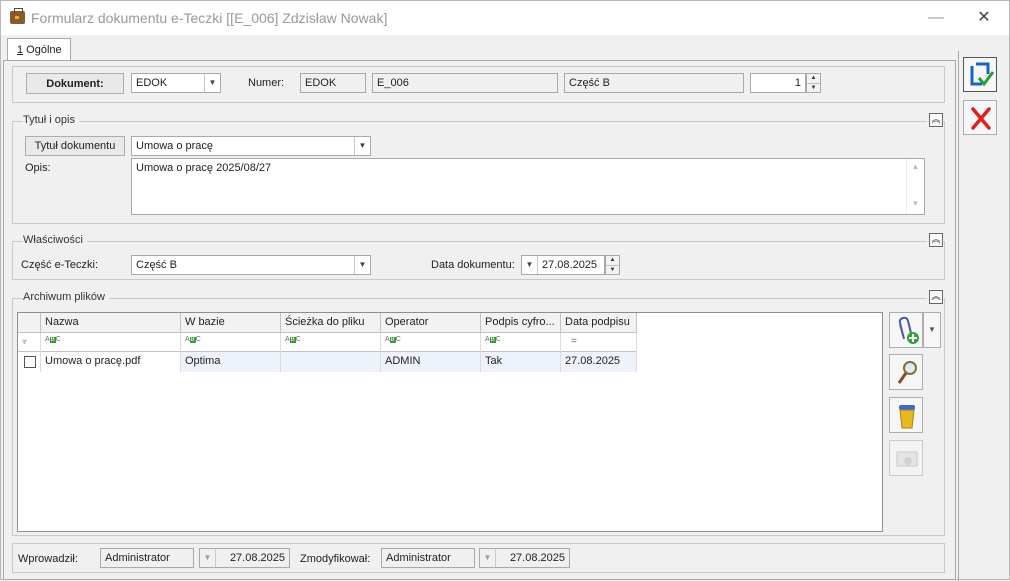 The width and height of the screenshot is (1010, 581). What do you see at coordinates (473, 265) in the screenshot?
I see `data-dokumentu-label: Data dokumentu:` at bounding box center [473, 265].